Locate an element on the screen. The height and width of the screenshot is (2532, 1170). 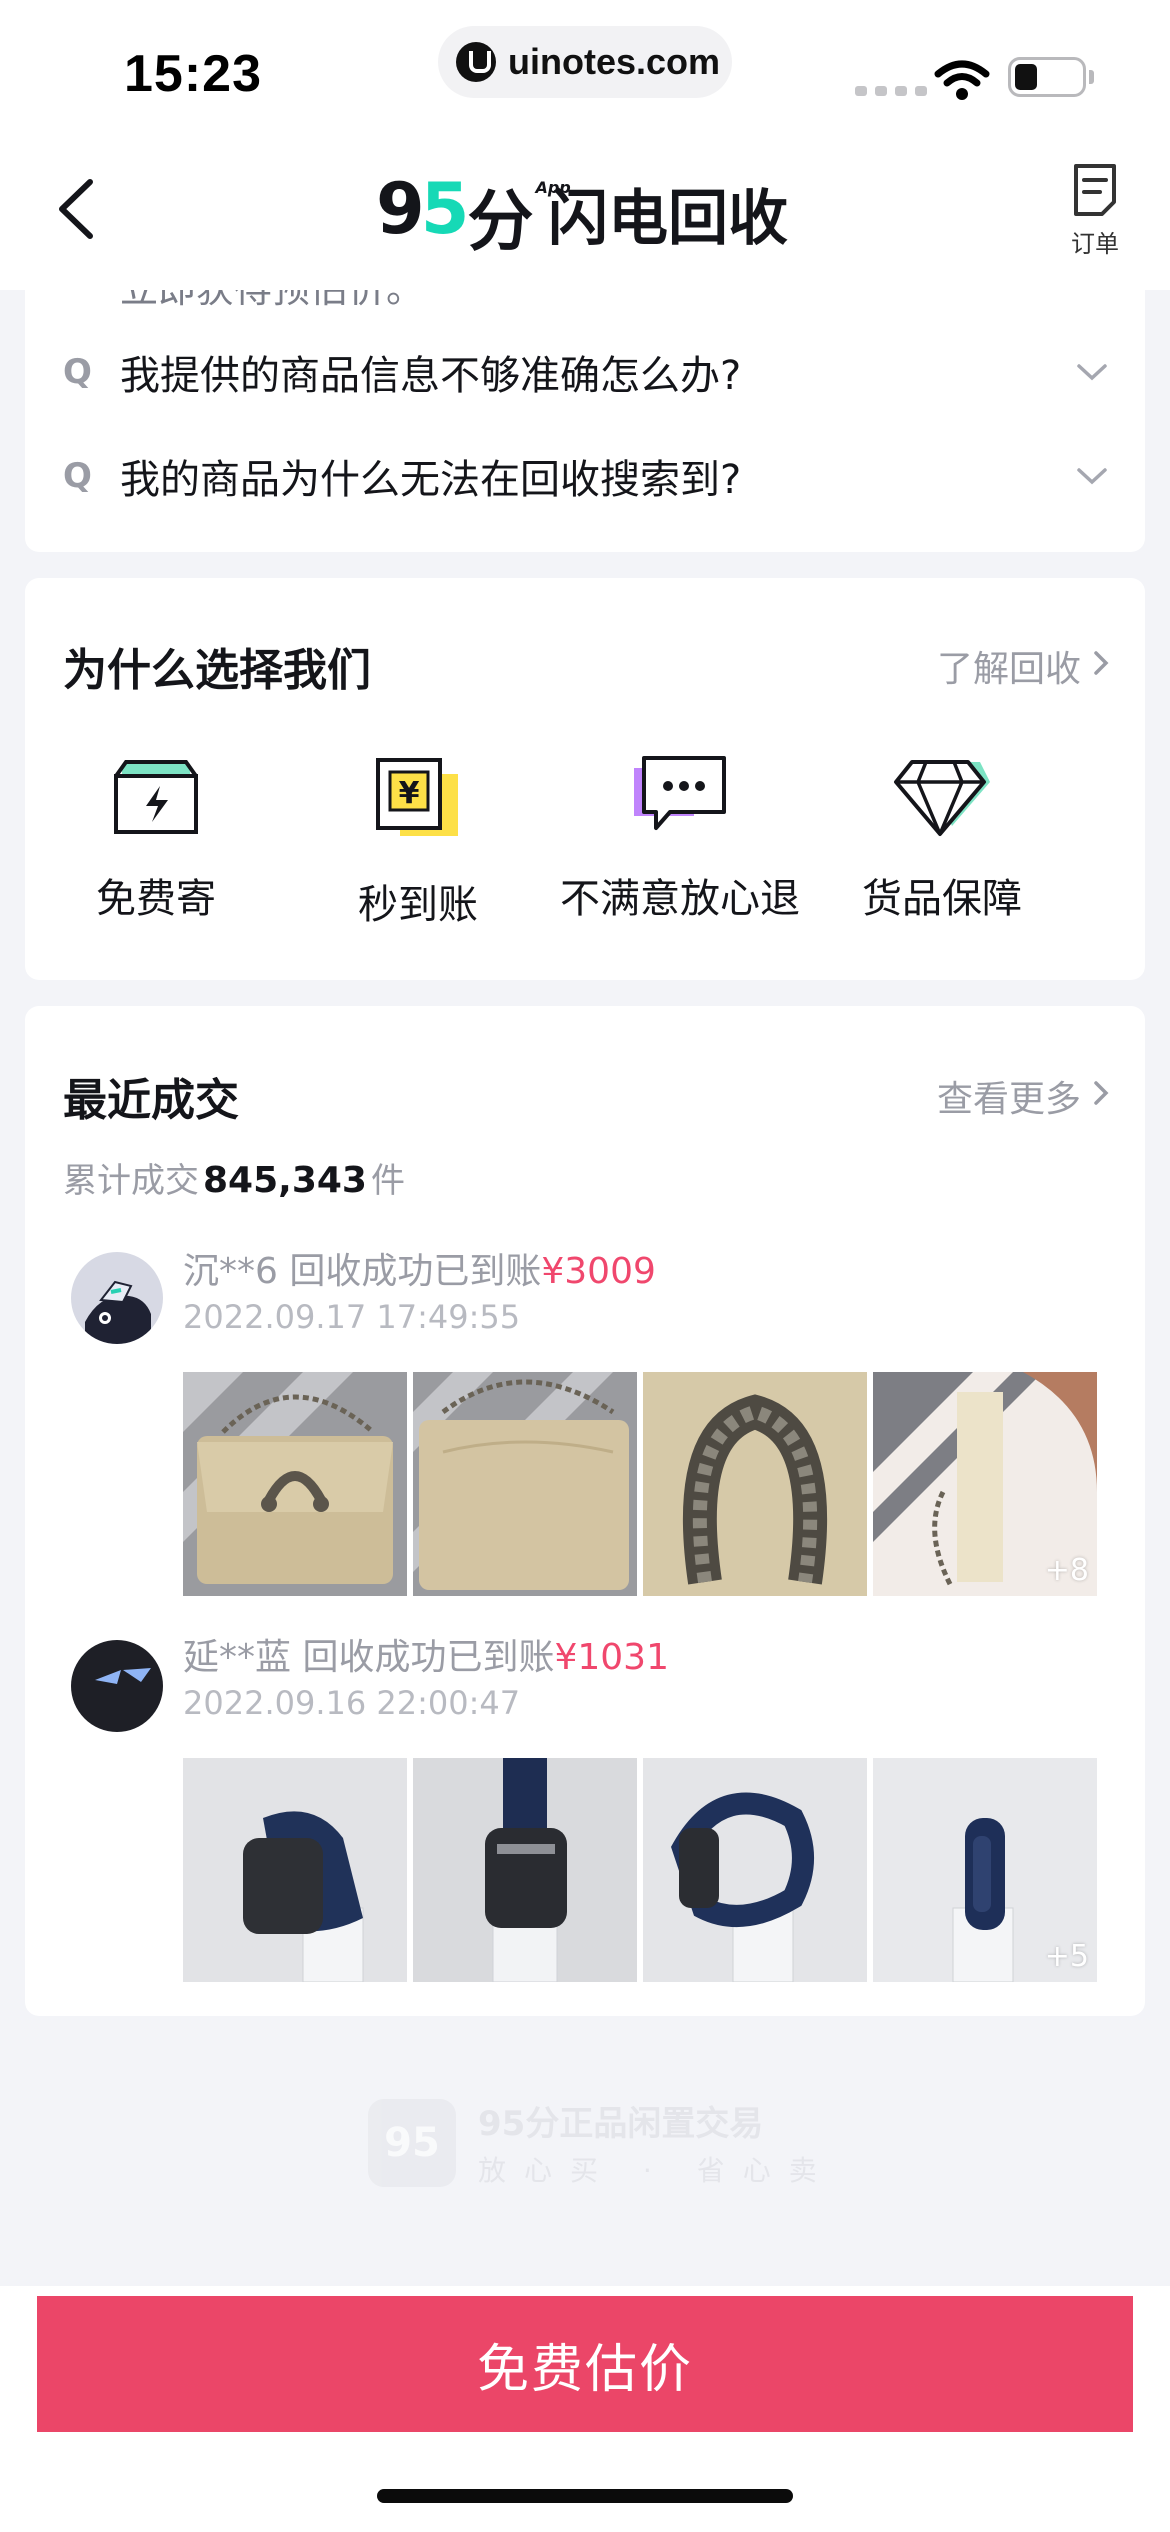
signal-icon is located at coordinates (891, 91).